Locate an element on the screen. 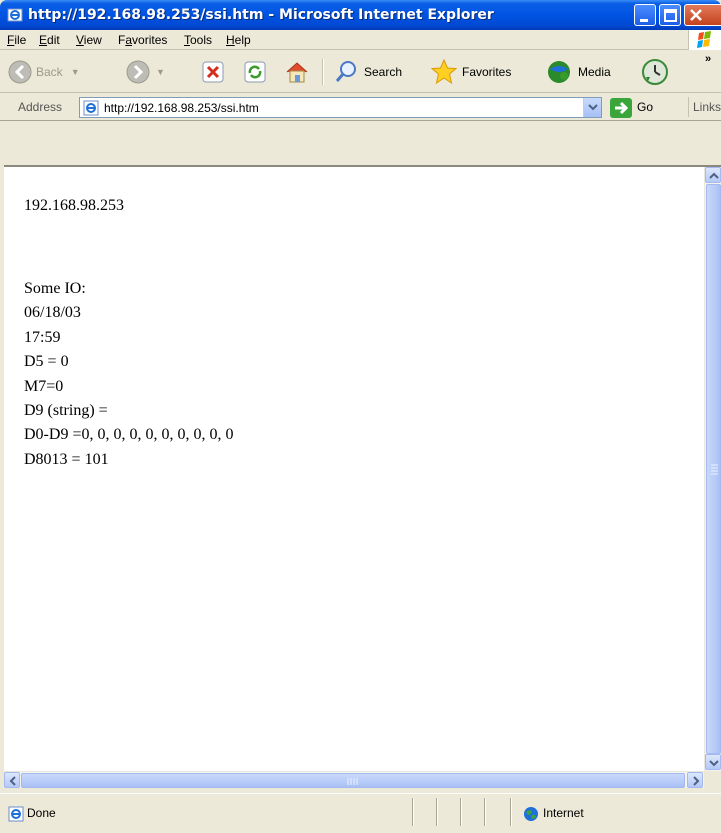 The width and height of the screenshot is (721, 833). history-icon is located at coordinates (655, 72).